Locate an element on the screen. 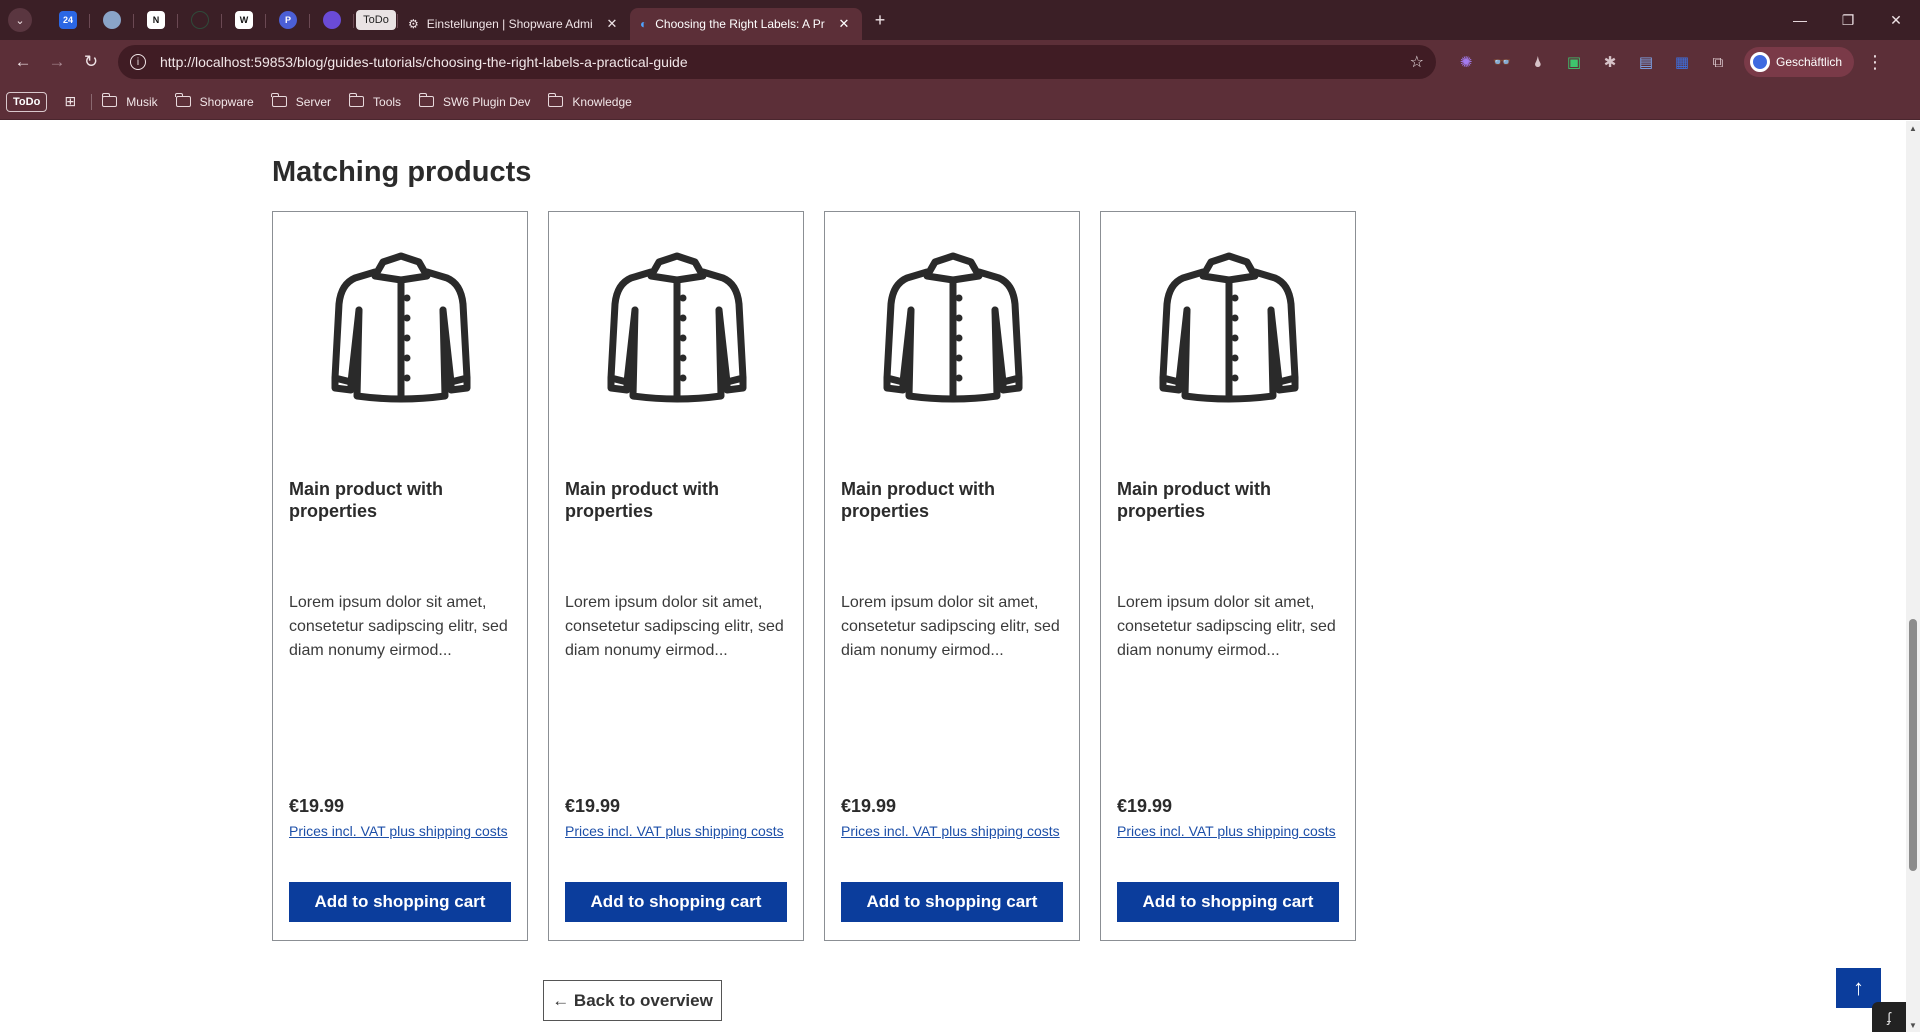 This screenshot has height=1032, width=1920. bookmark-folder-musik: Musik is located at coordinates (129, 101).